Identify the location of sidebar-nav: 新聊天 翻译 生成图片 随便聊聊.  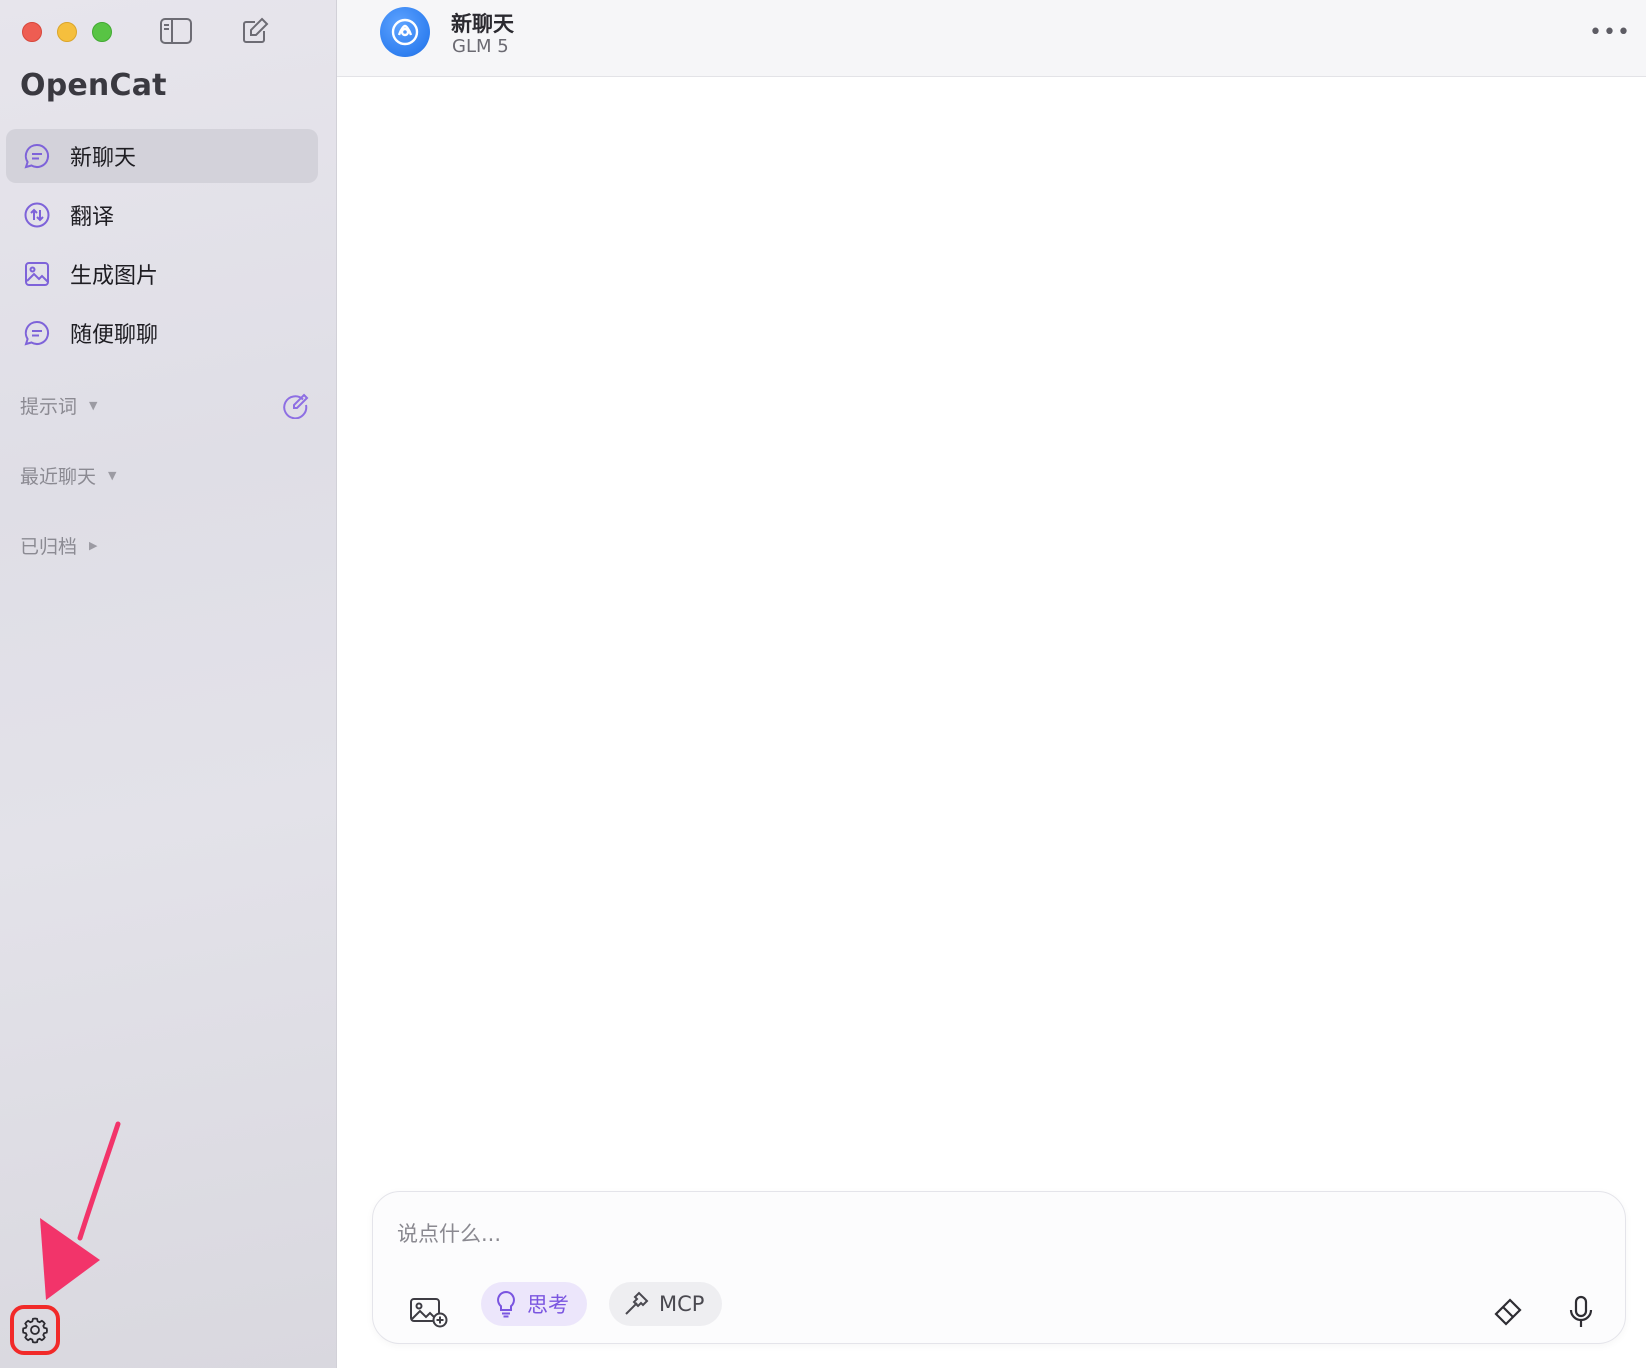
(162, 247).